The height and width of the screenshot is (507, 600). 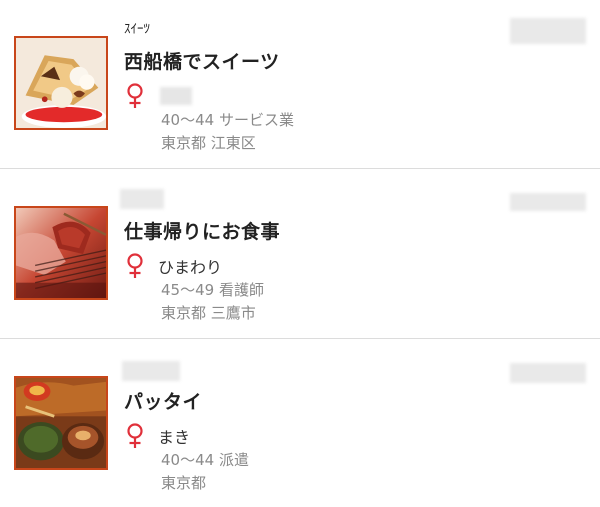 What do you see at coordinates (184, 483) in the screenshot?
I see `location: 東京都` at bounding box center [184, 483].